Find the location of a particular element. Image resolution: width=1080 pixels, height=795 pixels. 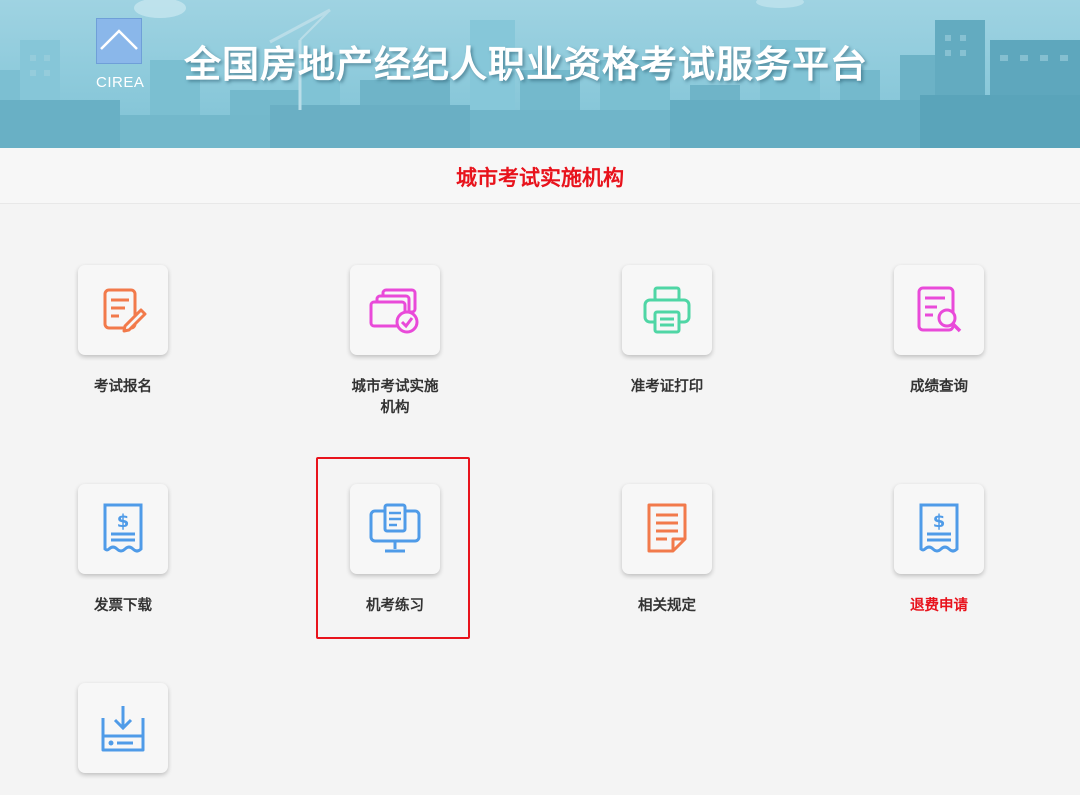

registration-form-icon is located at coordinates (125, 310).